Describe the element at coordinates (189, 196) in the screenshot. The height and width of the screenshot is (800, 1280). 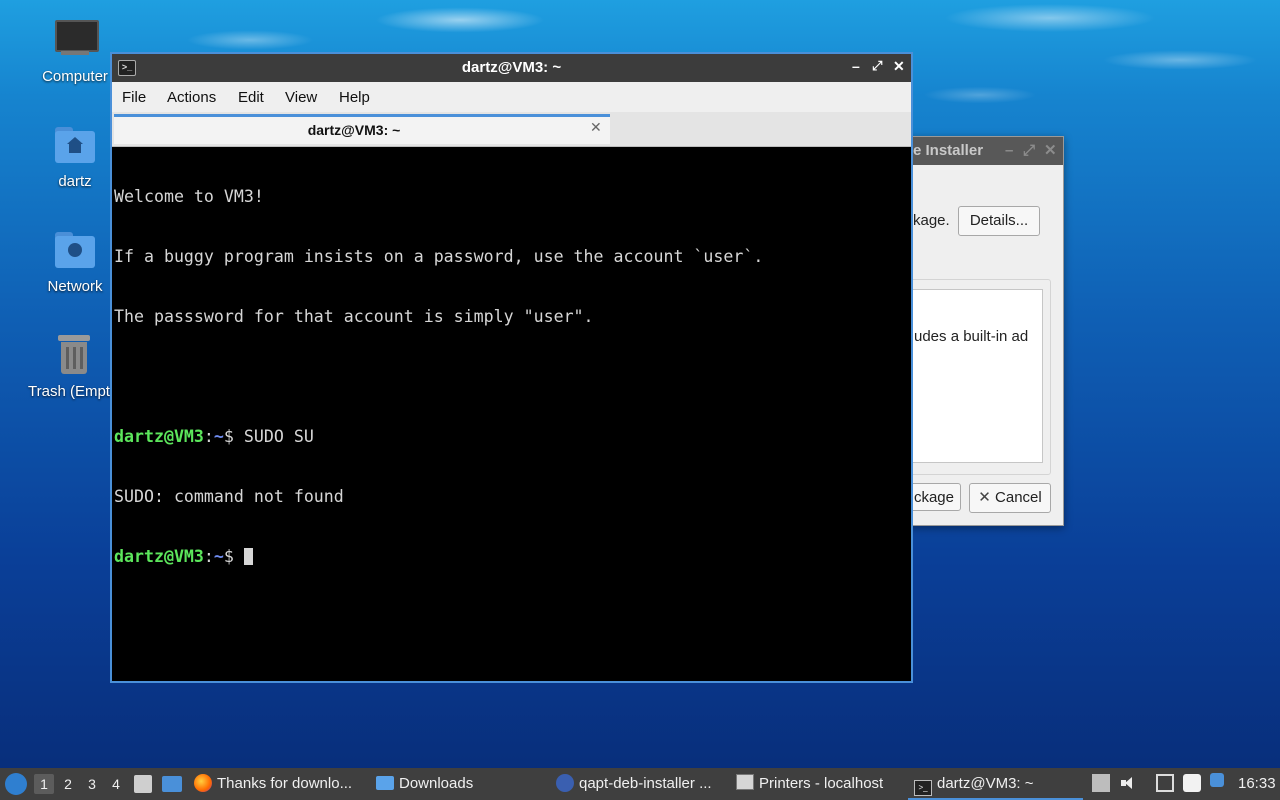
I see `welcome-line: Welcome to VM3!` at that location.